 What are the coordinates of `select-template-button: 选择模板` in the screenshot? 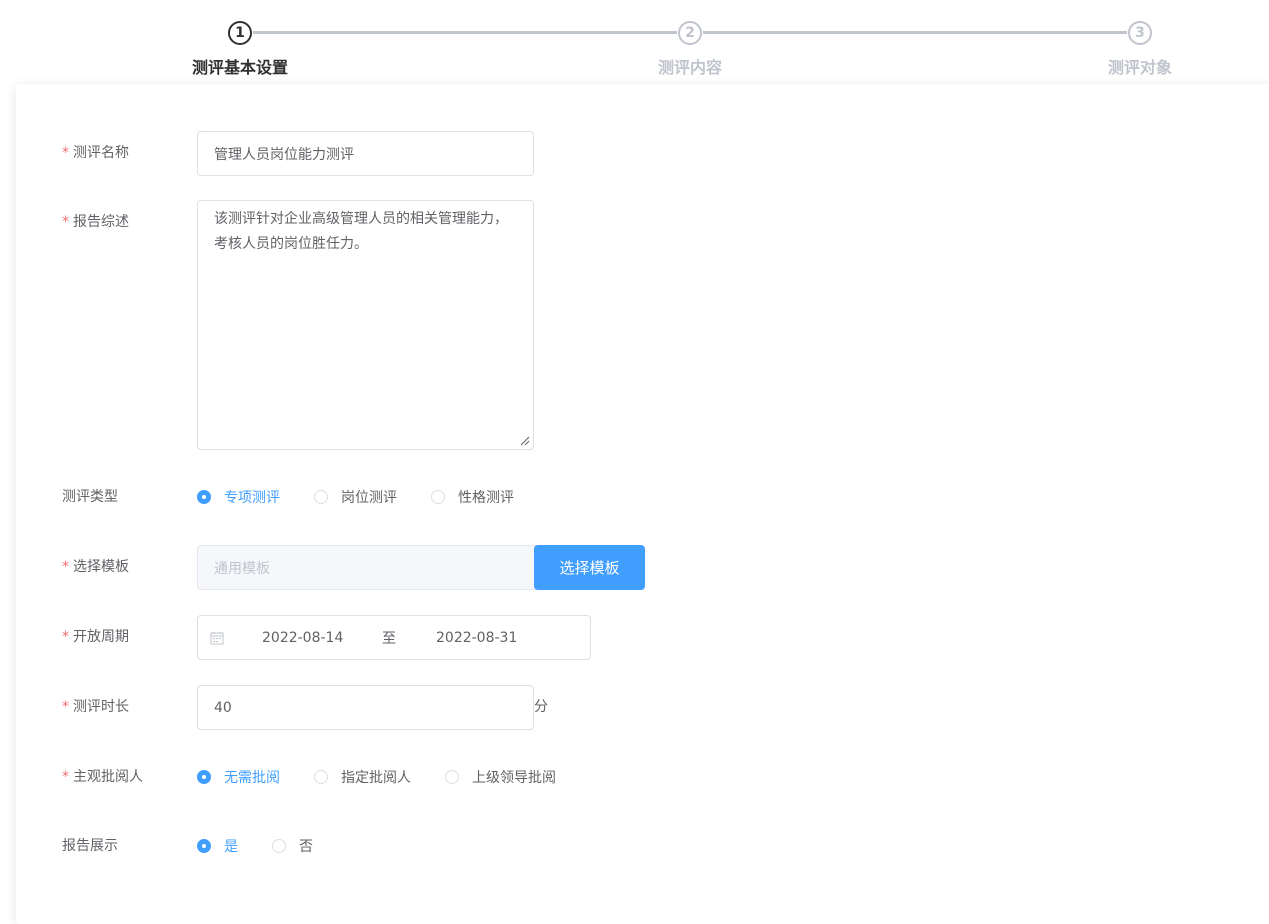 It's located at (589, 567).